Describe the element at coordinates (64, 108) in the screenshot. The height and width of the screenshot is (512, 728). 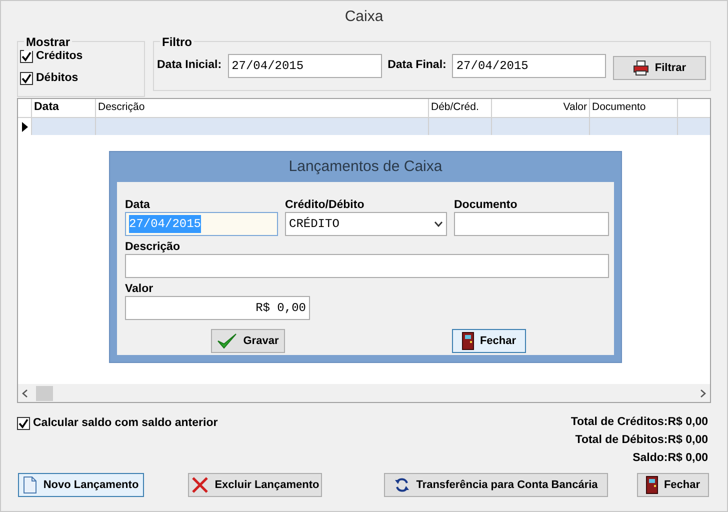
I see `column-header: Data` at that location.